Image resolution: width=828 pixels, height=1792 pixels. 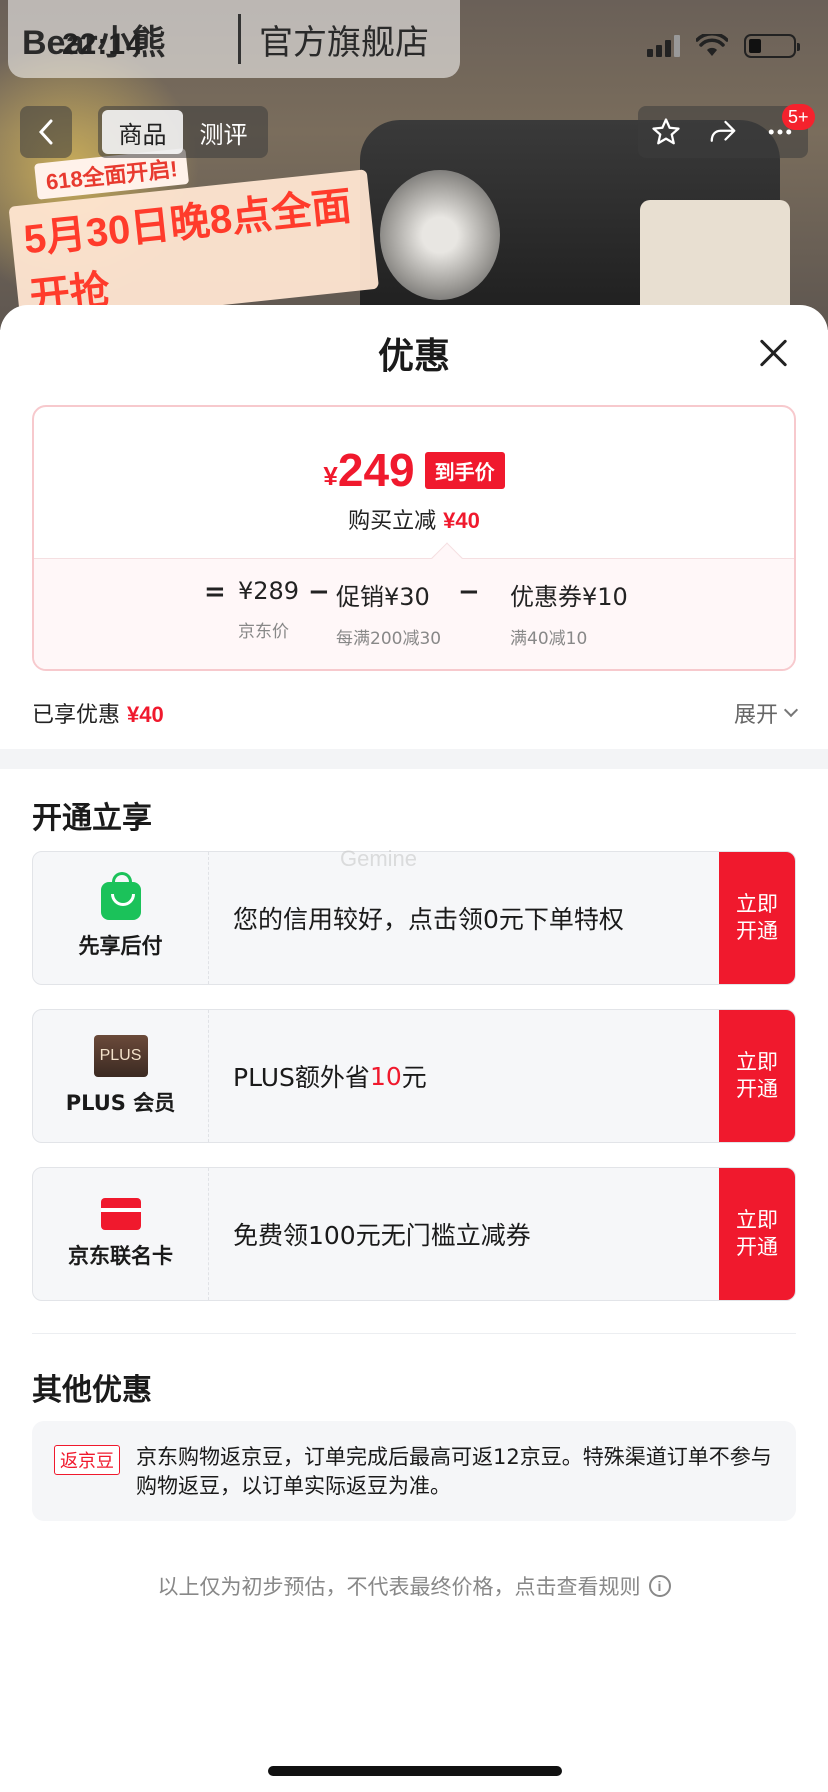 What do you see at coordinates (120, 1103) in the screenshot?
I see `membership-name: PLUS 会员` at bounding box center [120, 1103].